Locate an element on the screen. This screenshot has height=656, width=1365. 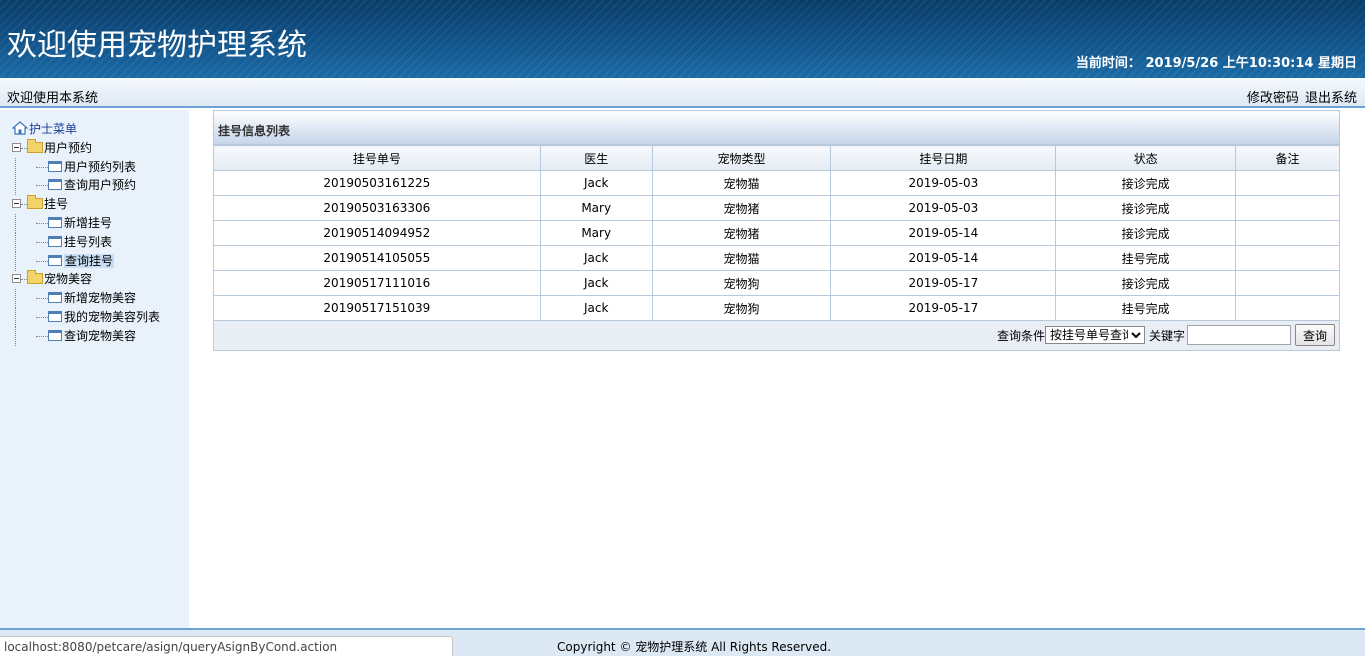
panel-title: 挂号信息列表 is located at coordinates (776, 128).